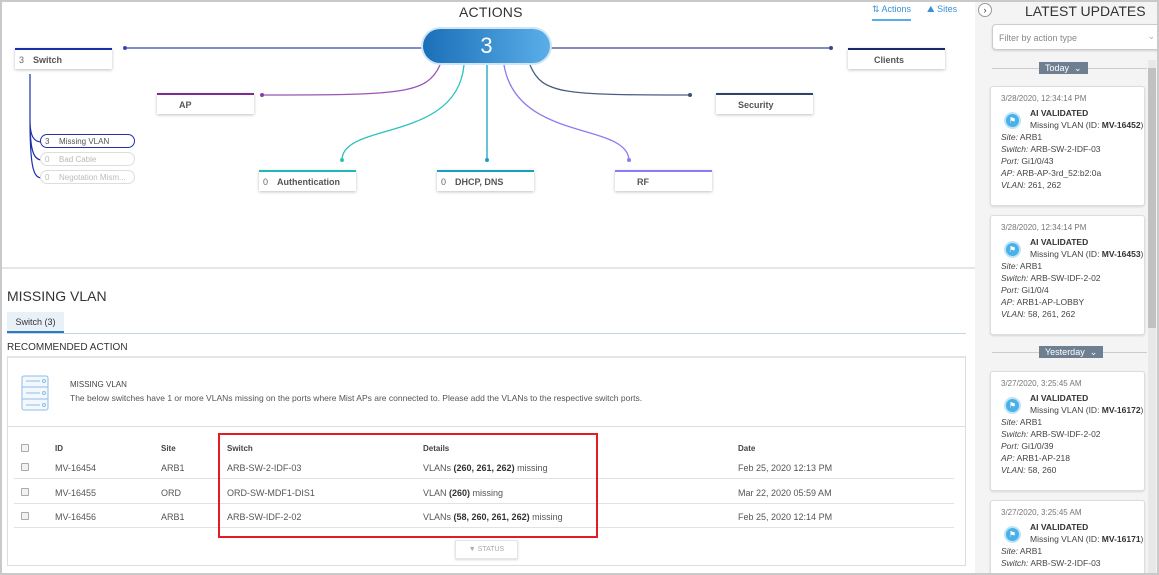 This screenshot has width=1159, height=575. I want to click on updates-scrollbar, so click(1152, 316).